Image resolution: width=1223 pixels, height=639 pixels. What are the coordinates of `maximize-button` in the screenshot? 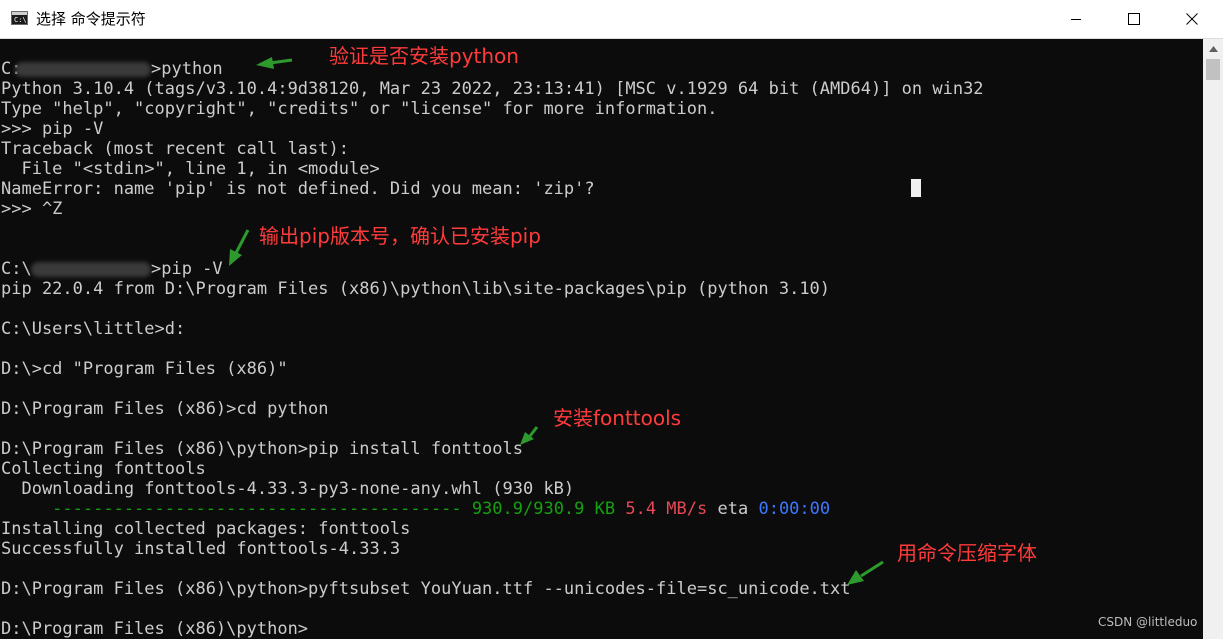 It's located at (1134, 19).